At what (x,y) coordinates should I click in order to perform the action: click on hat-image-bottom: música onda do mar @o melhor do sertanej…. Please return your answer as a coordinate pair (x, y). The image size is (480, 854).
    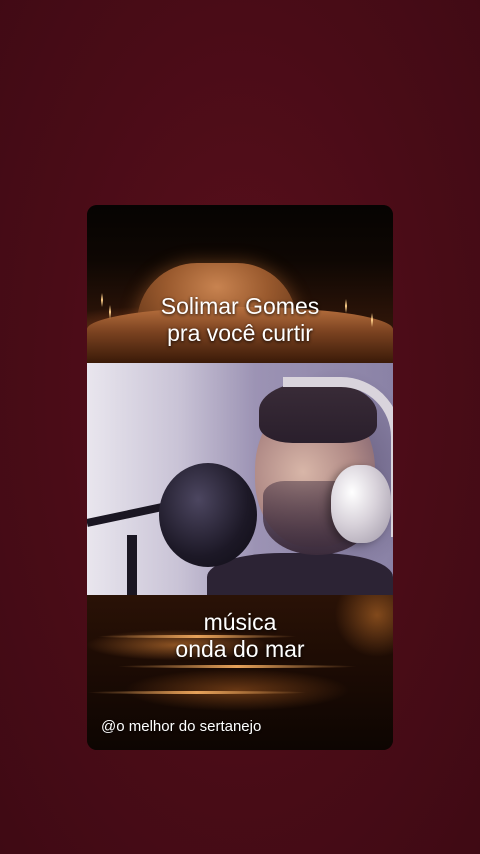
    Looking at the image, I should click on (240, 672).